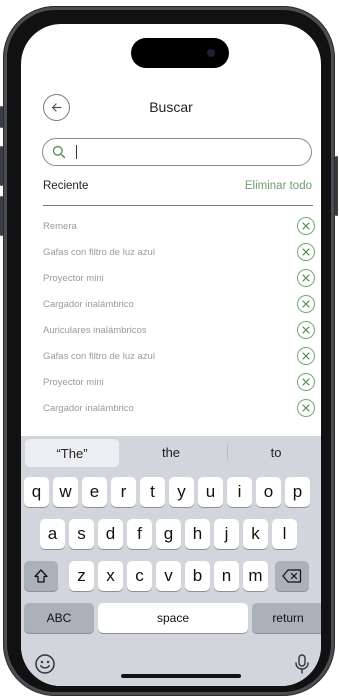  Describe the element at coordinates (94, 492) in the screenshot. I see `key-e: e` at that location.